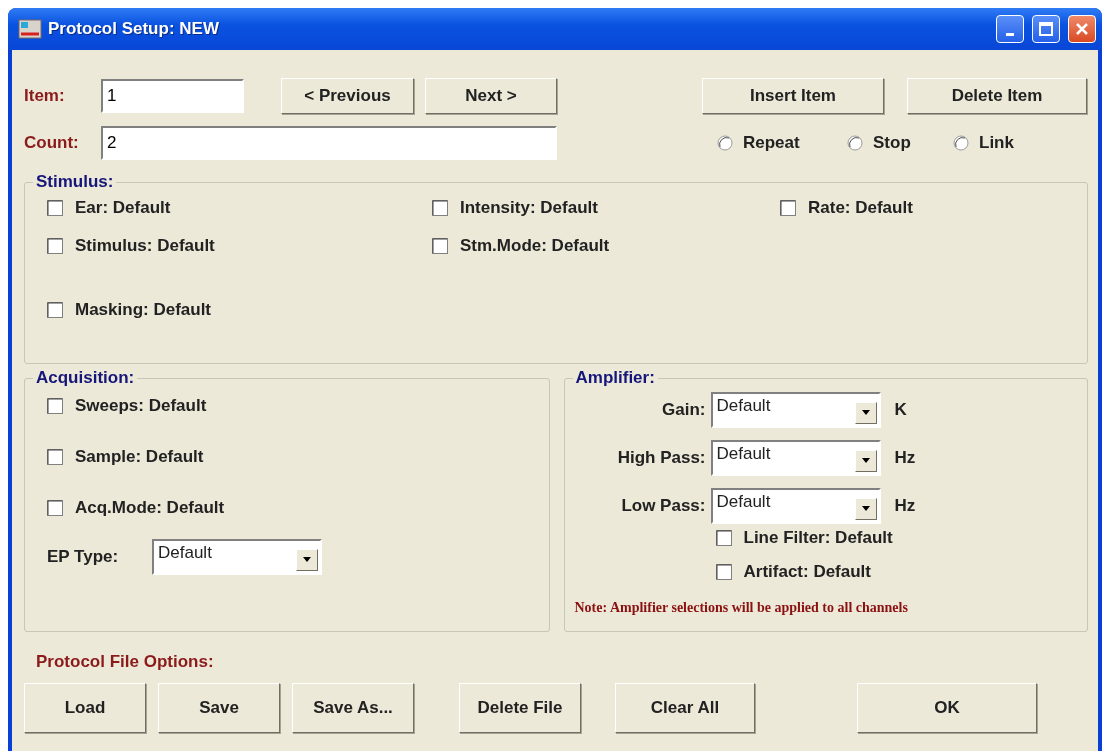 The image size is (1102, 751). What do you see at coordinates (535, 246) in the screenshot?
I see `checkbox-label: Stm.Mode: Default` at bounding box center [535, 246].